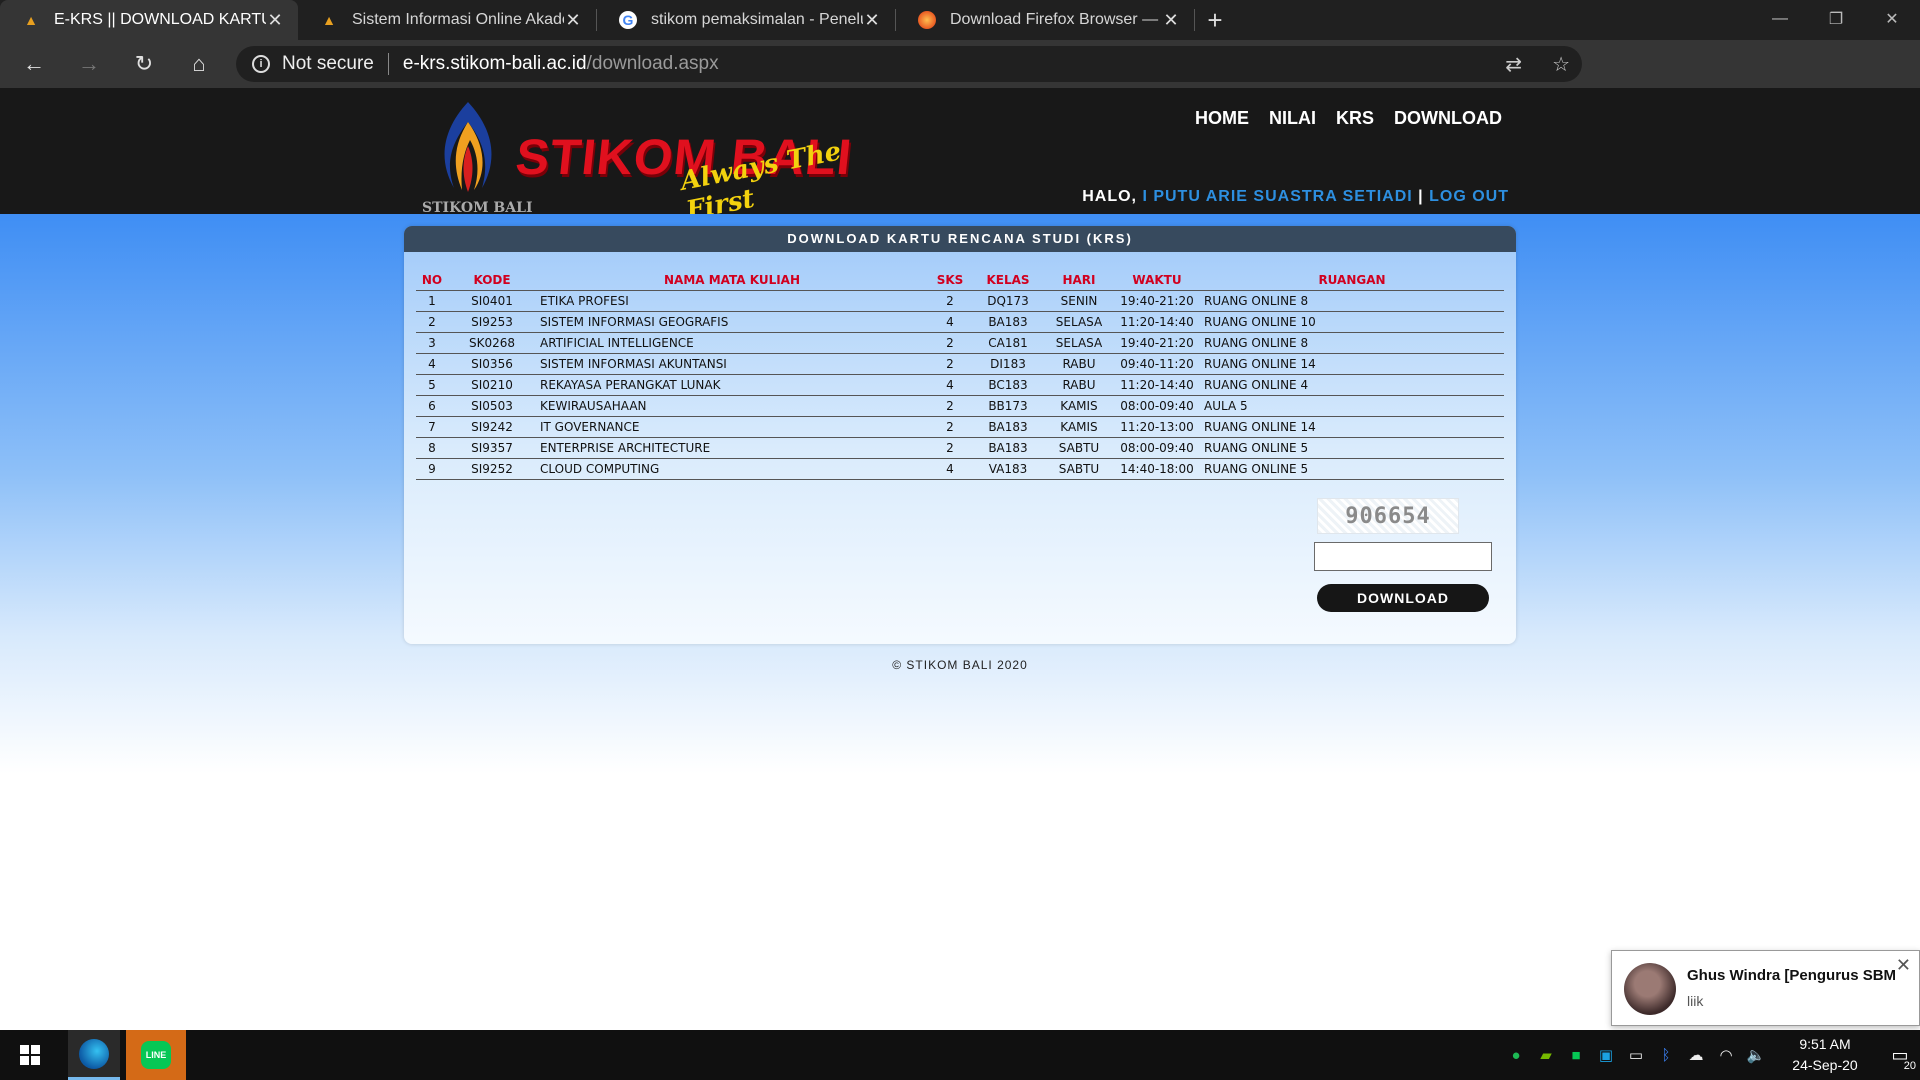 This screenshot has height=1080, width=1920. Describe the element at coordinates (30, 1055) in the screenshot. I see `start-windows-icon` at that location.